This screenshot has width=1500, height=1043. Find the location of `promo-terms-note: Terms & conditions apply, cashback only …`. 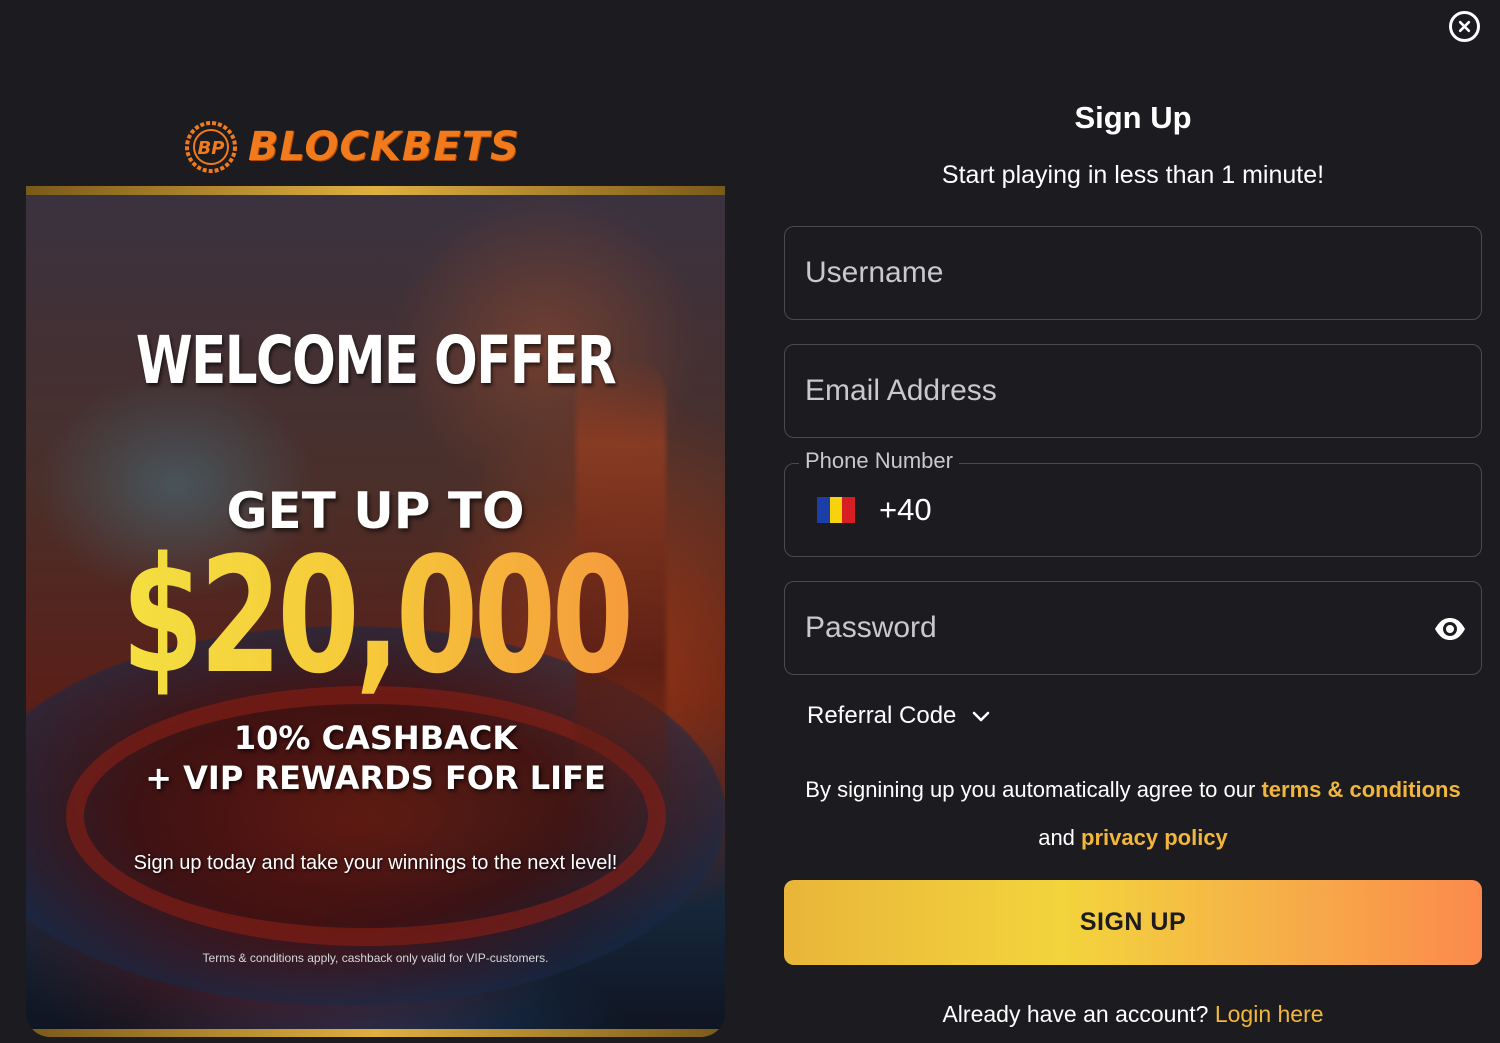

promo-terms-note: Terms & conditions apply, cashback only … is located at coordinates (375, 958).